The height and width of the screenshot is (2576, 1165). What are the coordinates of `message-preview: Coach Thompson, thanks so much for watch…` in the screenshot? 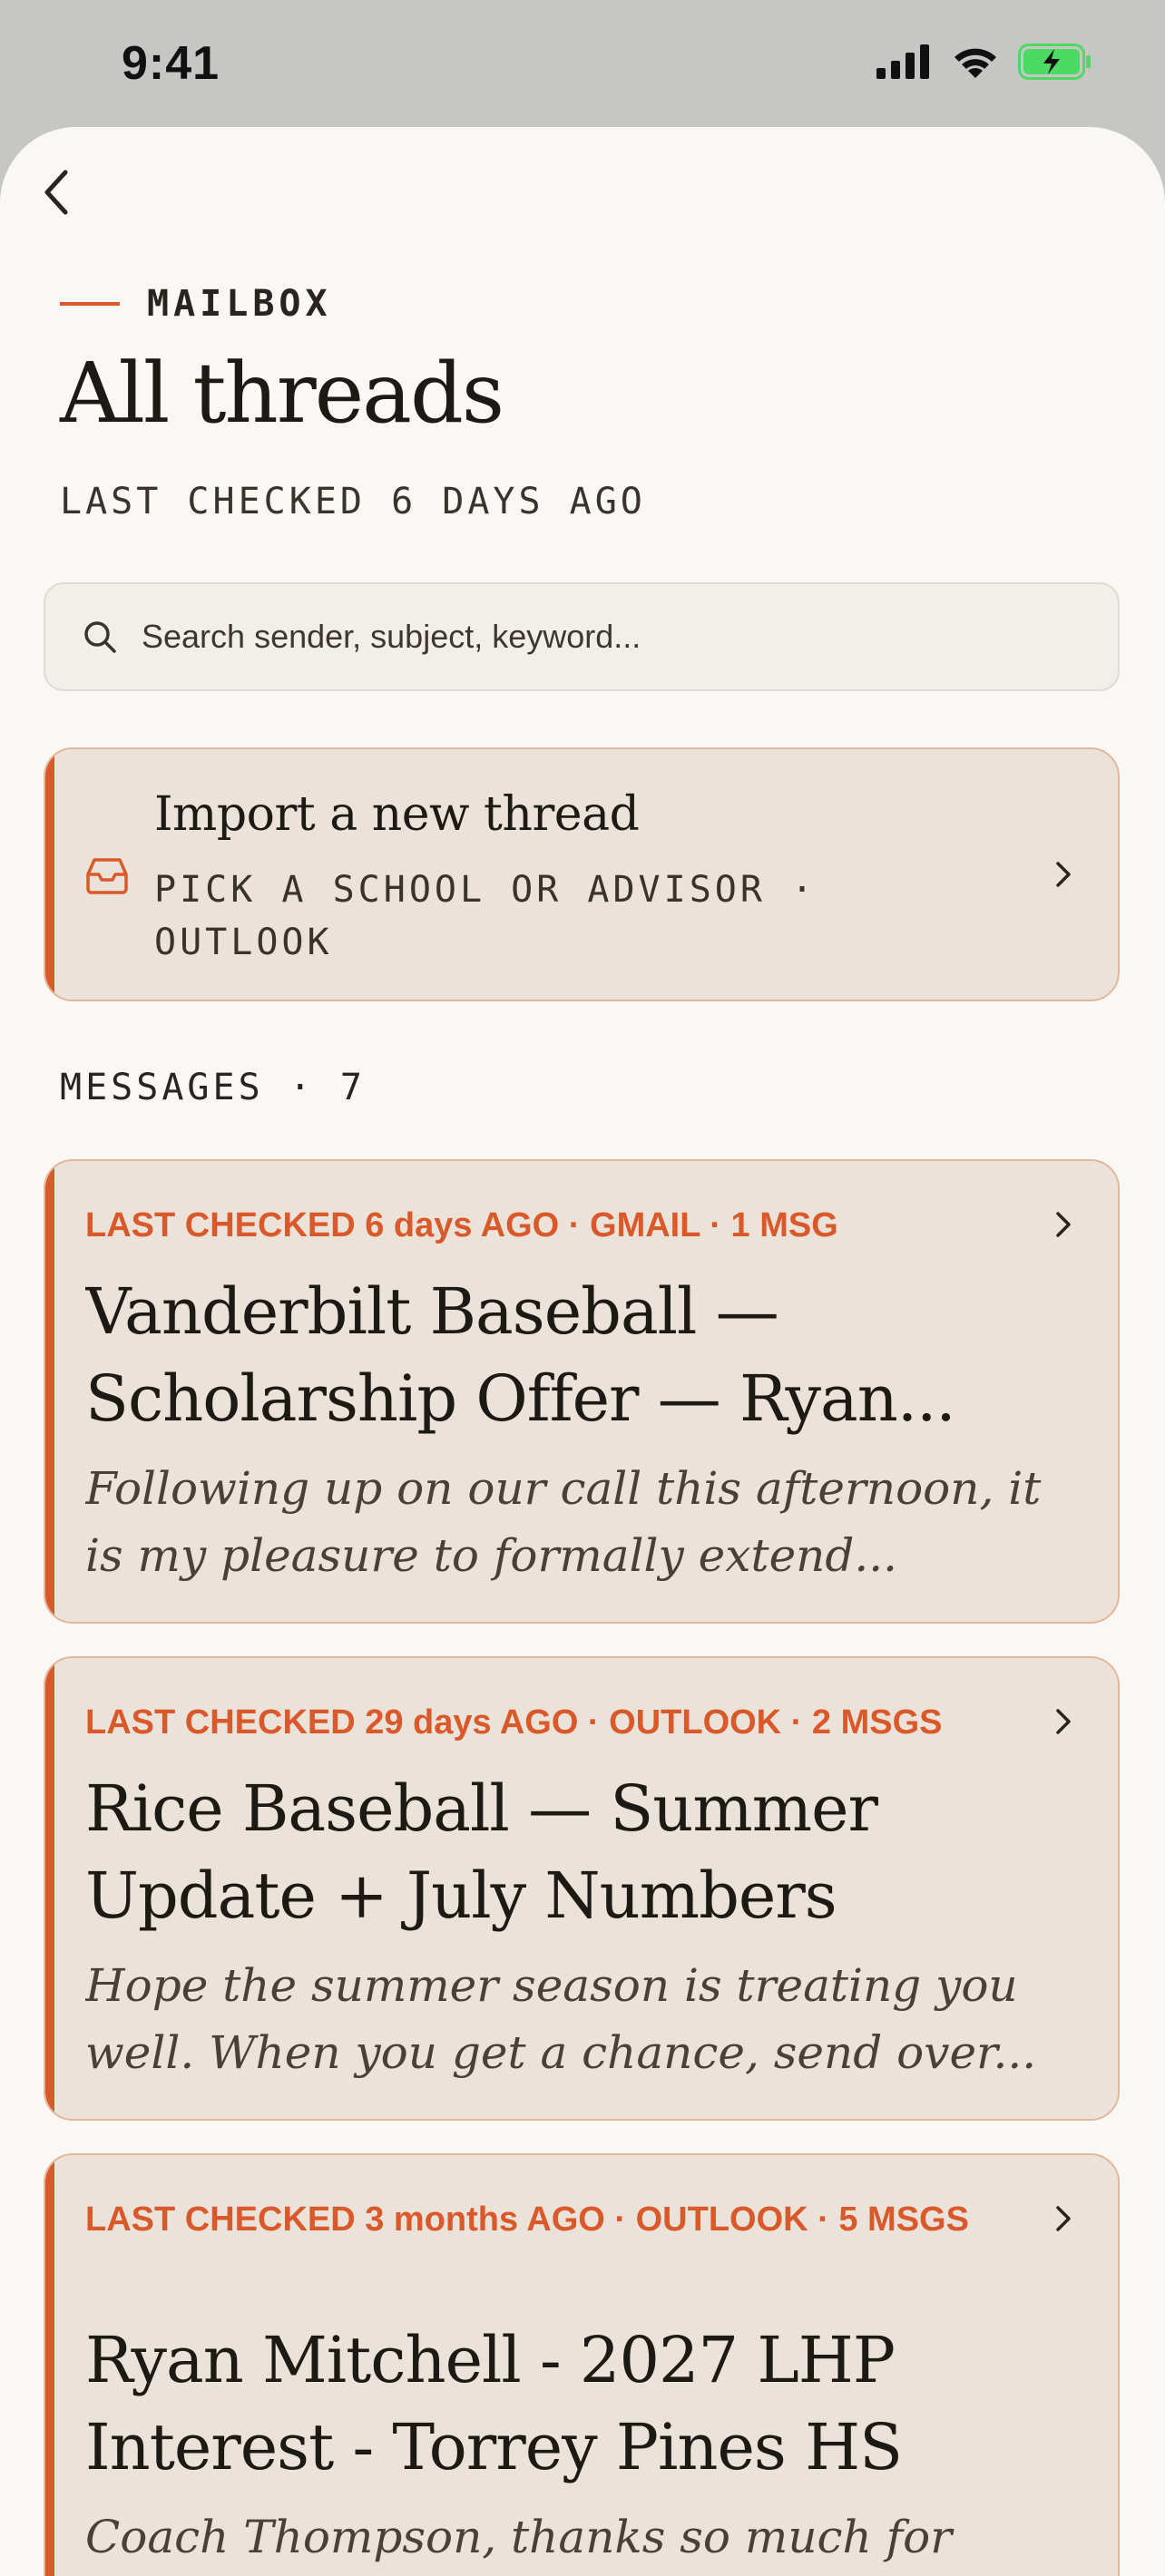 It's located at (519, 2537).